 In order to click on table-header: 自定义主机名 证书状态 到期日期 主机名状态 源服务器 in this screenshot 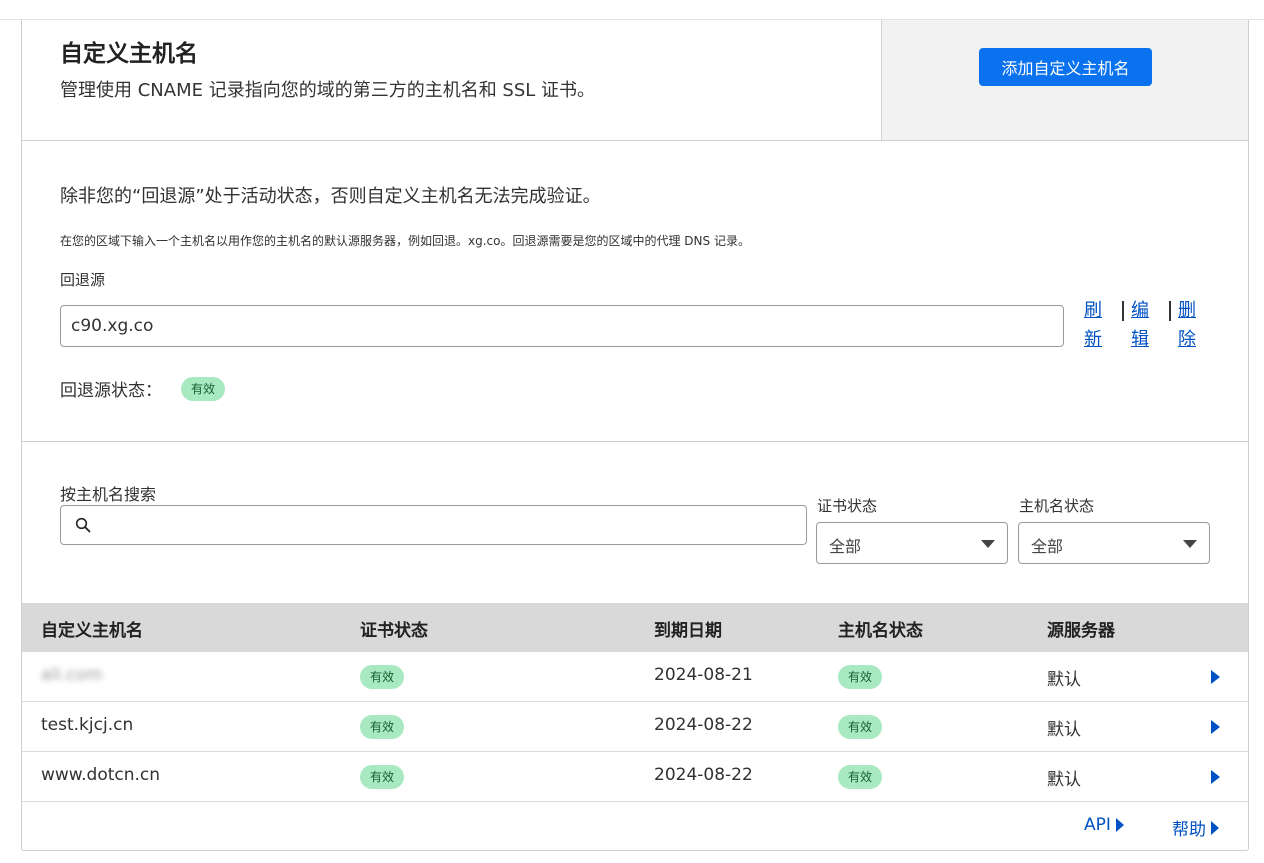, I will do `click(635, 627)`.